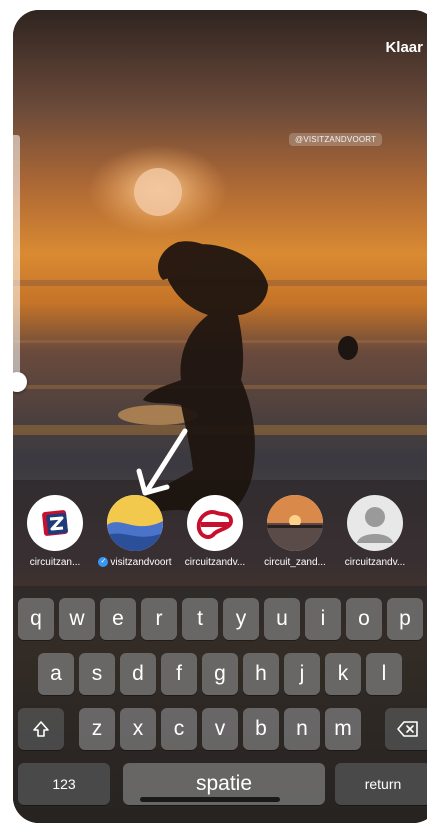 The image size is (427, 823). What do you see at coordinates (162, 462) in the screenshot?
I see `pointer-arrow-icon` at bounding box center [162, 462].